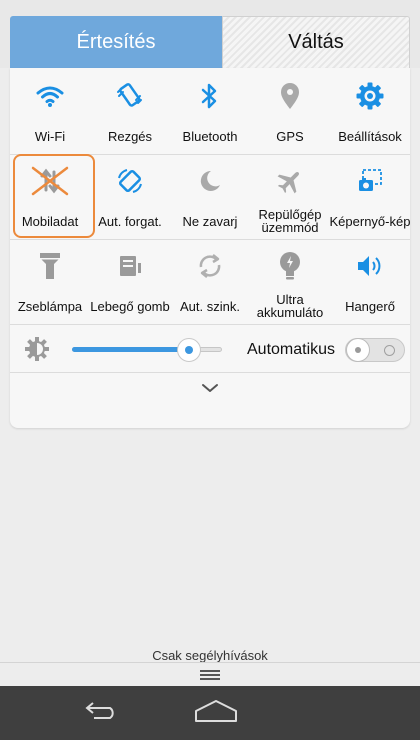 Image resolution: width=420 pixels, height=740 pixels. Describe the element at coordinates (290, 221) in the screenshot. I see `tile-label: Repülőgép üzemmód` at that location.